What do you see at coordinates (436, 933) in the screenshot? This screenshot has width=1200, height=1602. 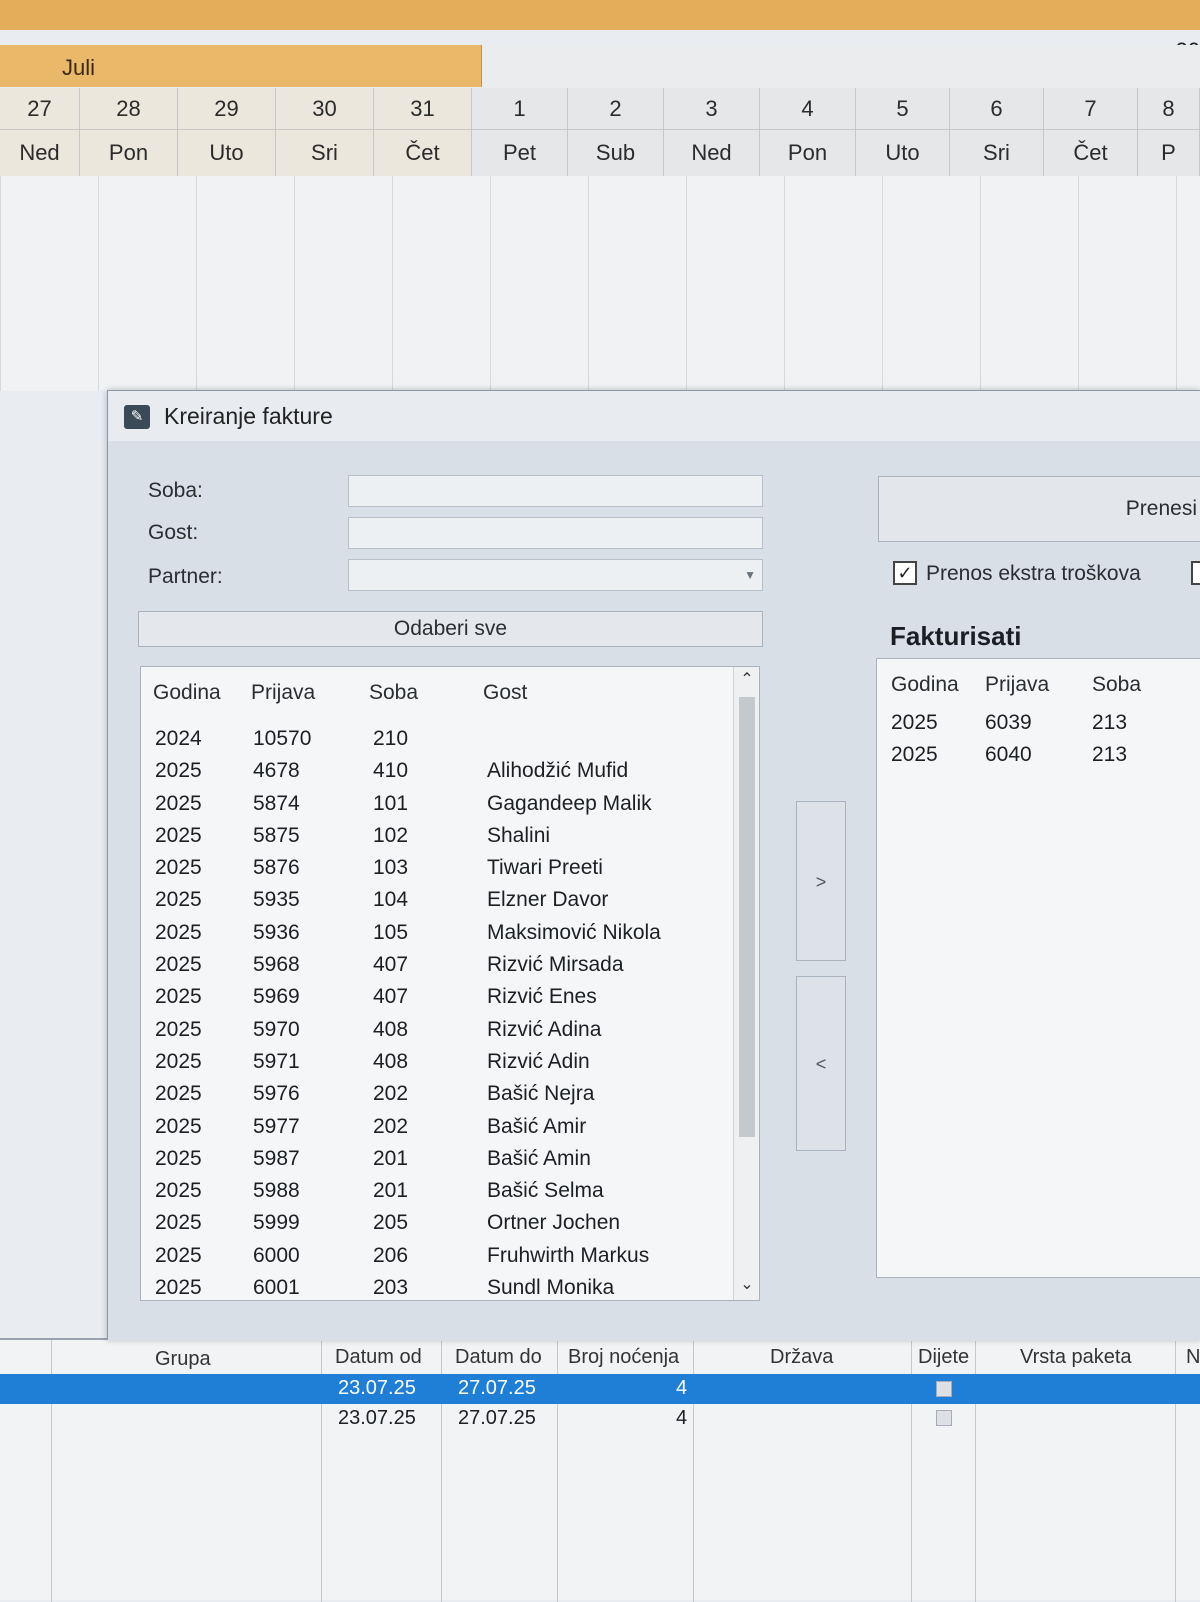 I see `list-item: 2025 5936 105 Maksimović Nikola` at bounding box center [436, 933].